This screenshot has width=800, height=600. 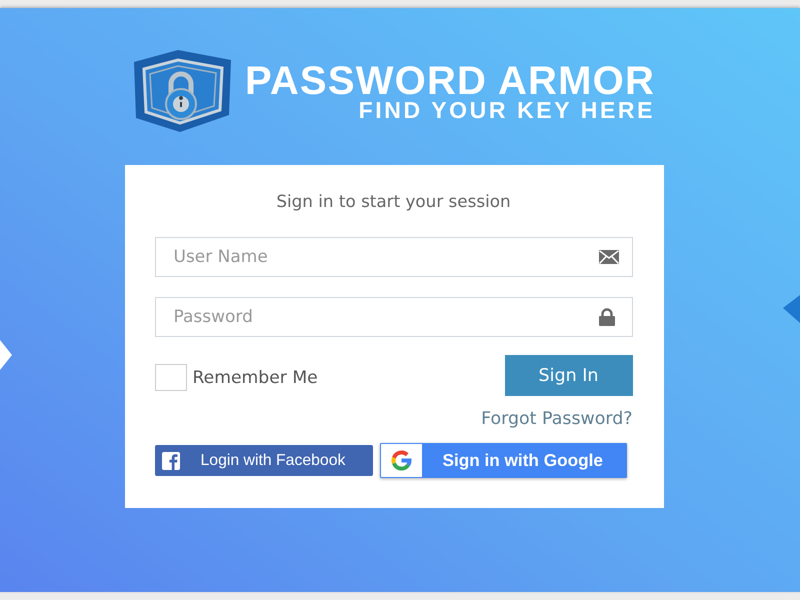 What do you see at coordinates (608, 257) in the screenshot?
I see `envelope-icon` at bounding box center [608, 257].